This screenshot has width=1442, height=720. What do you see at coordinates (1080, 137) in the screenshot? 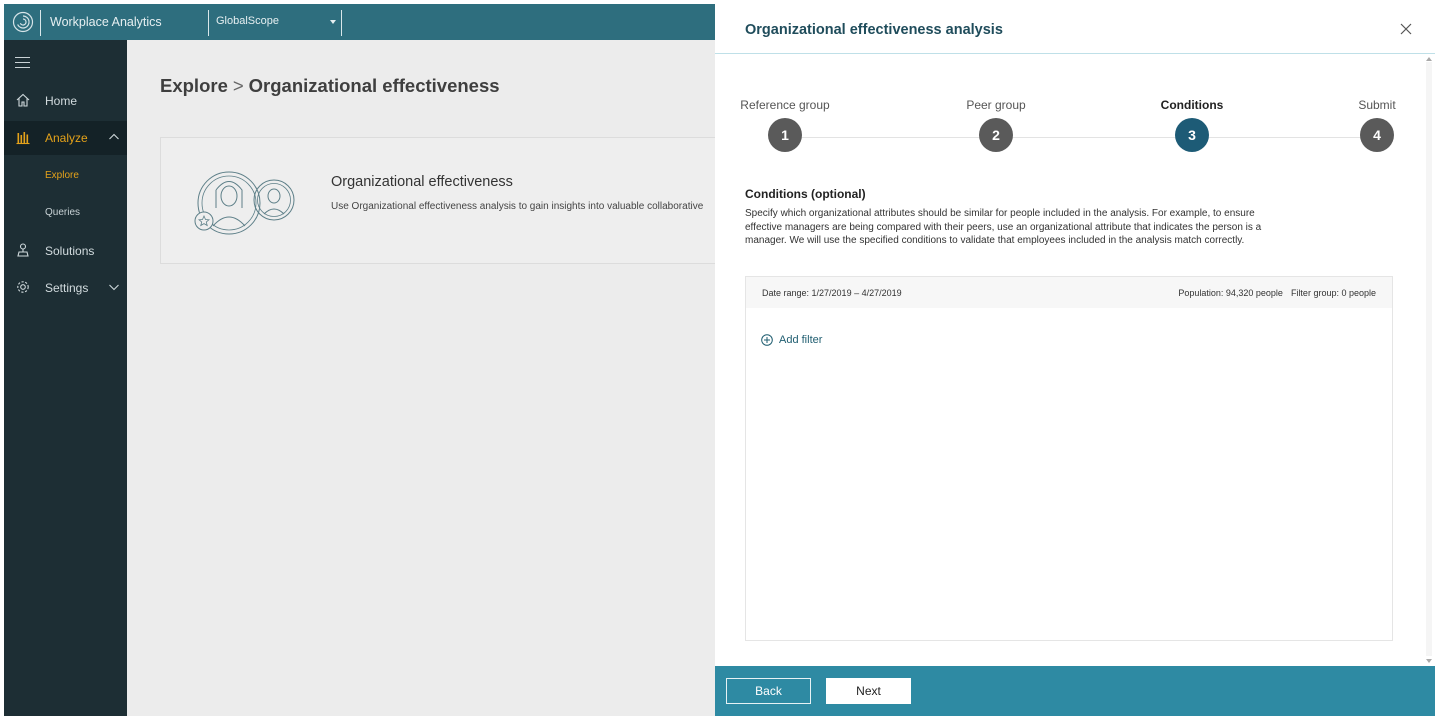
I see `stepper-track` at bounding box center [1080, 137].